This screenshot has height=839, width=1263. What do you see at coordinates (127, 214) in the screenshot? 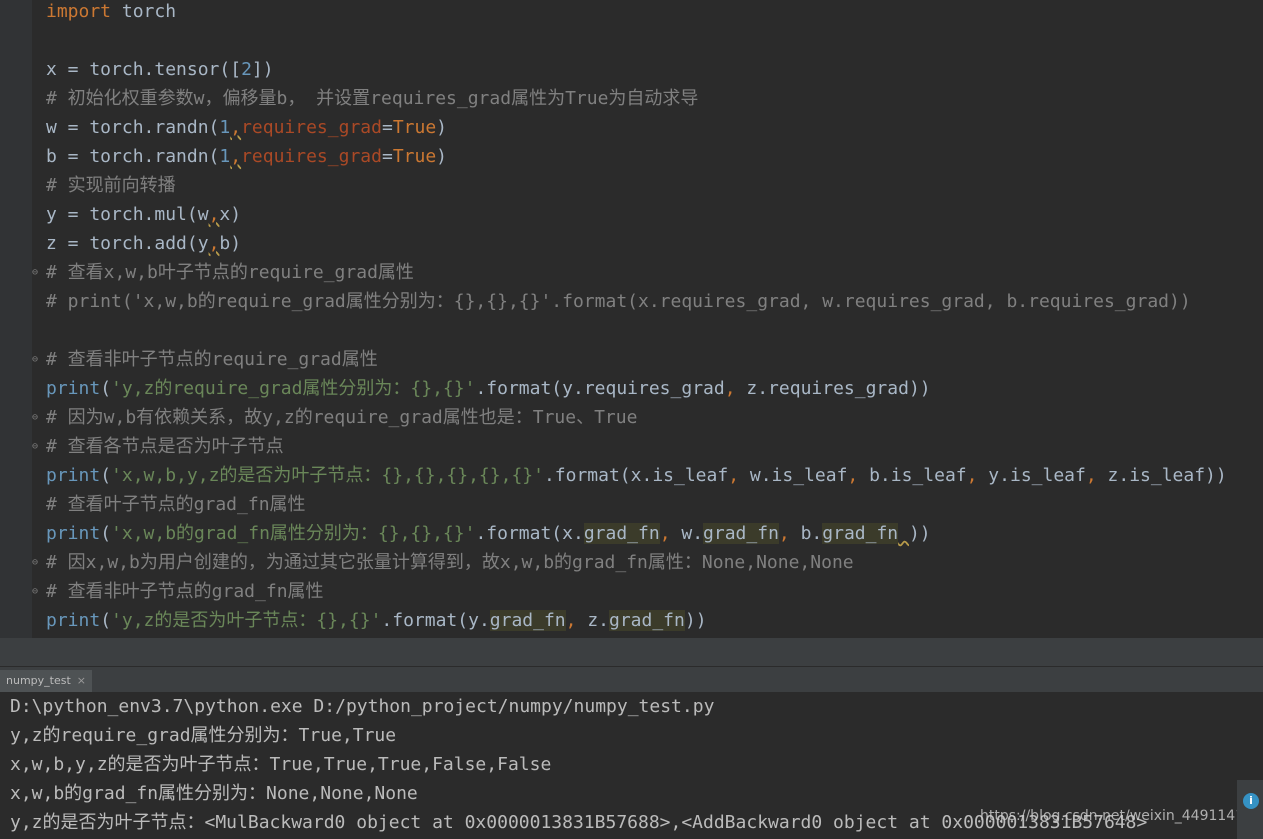
I see `code-token: y = torch.mul(w` at bounding box center [127, 214].